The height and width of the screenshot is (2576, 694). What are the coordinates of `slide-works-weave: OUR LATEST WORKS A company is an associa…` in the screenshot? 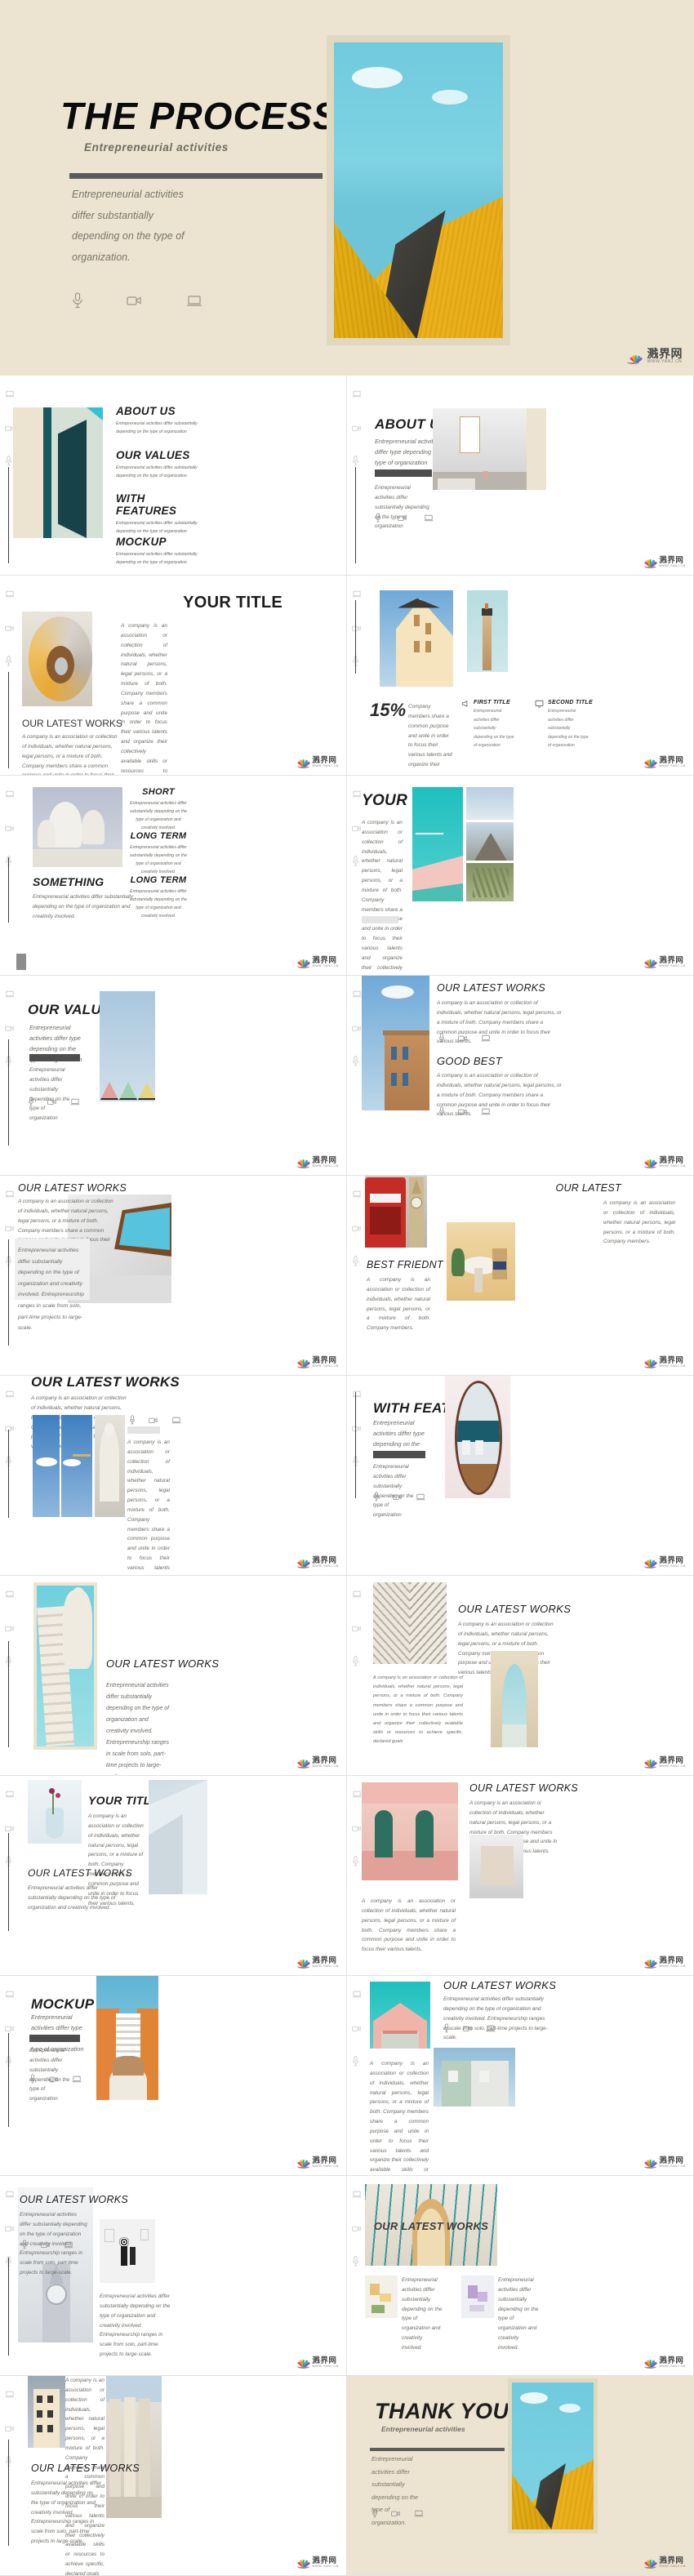 It's located at (520, 1676).